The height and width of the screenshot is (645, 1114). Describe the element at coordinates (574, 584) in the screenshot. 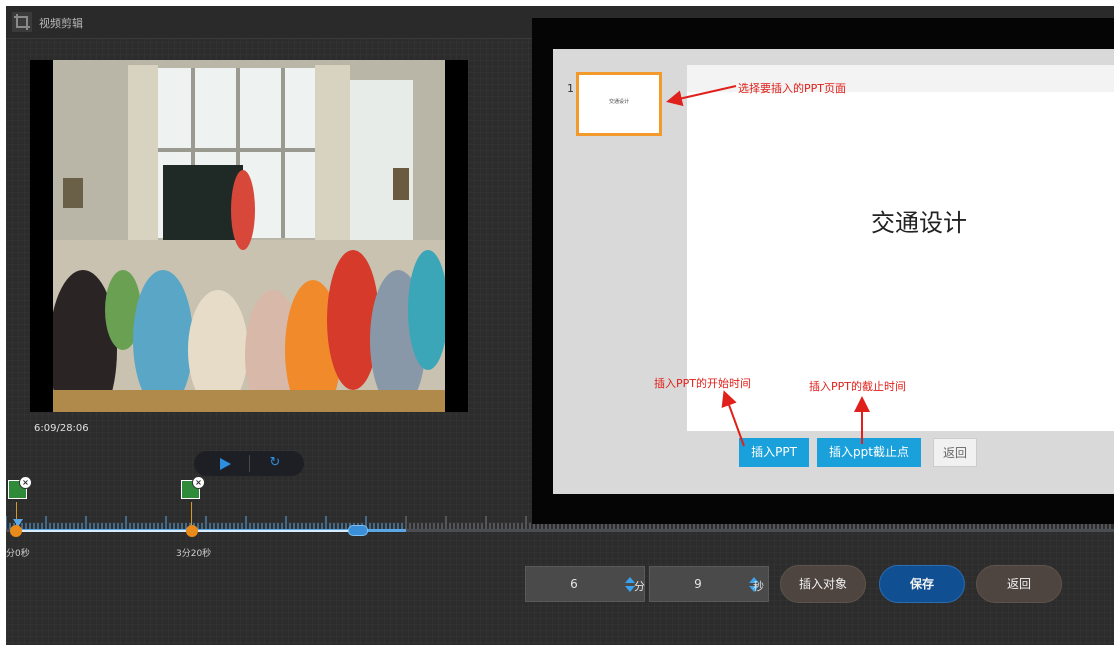

I see `minutes-value: 6` at that location.